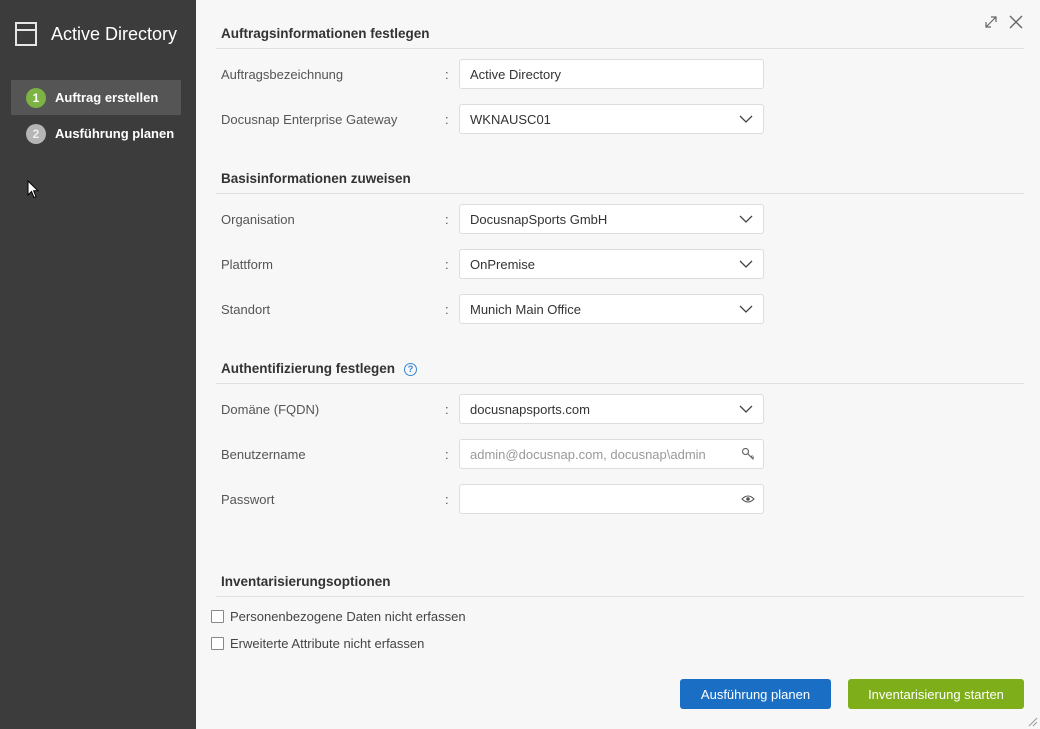 The height and width of the screenshot is (729, 1040). I want to click on organisation-value: DocusnapSports GmbH, so click(539, 219).